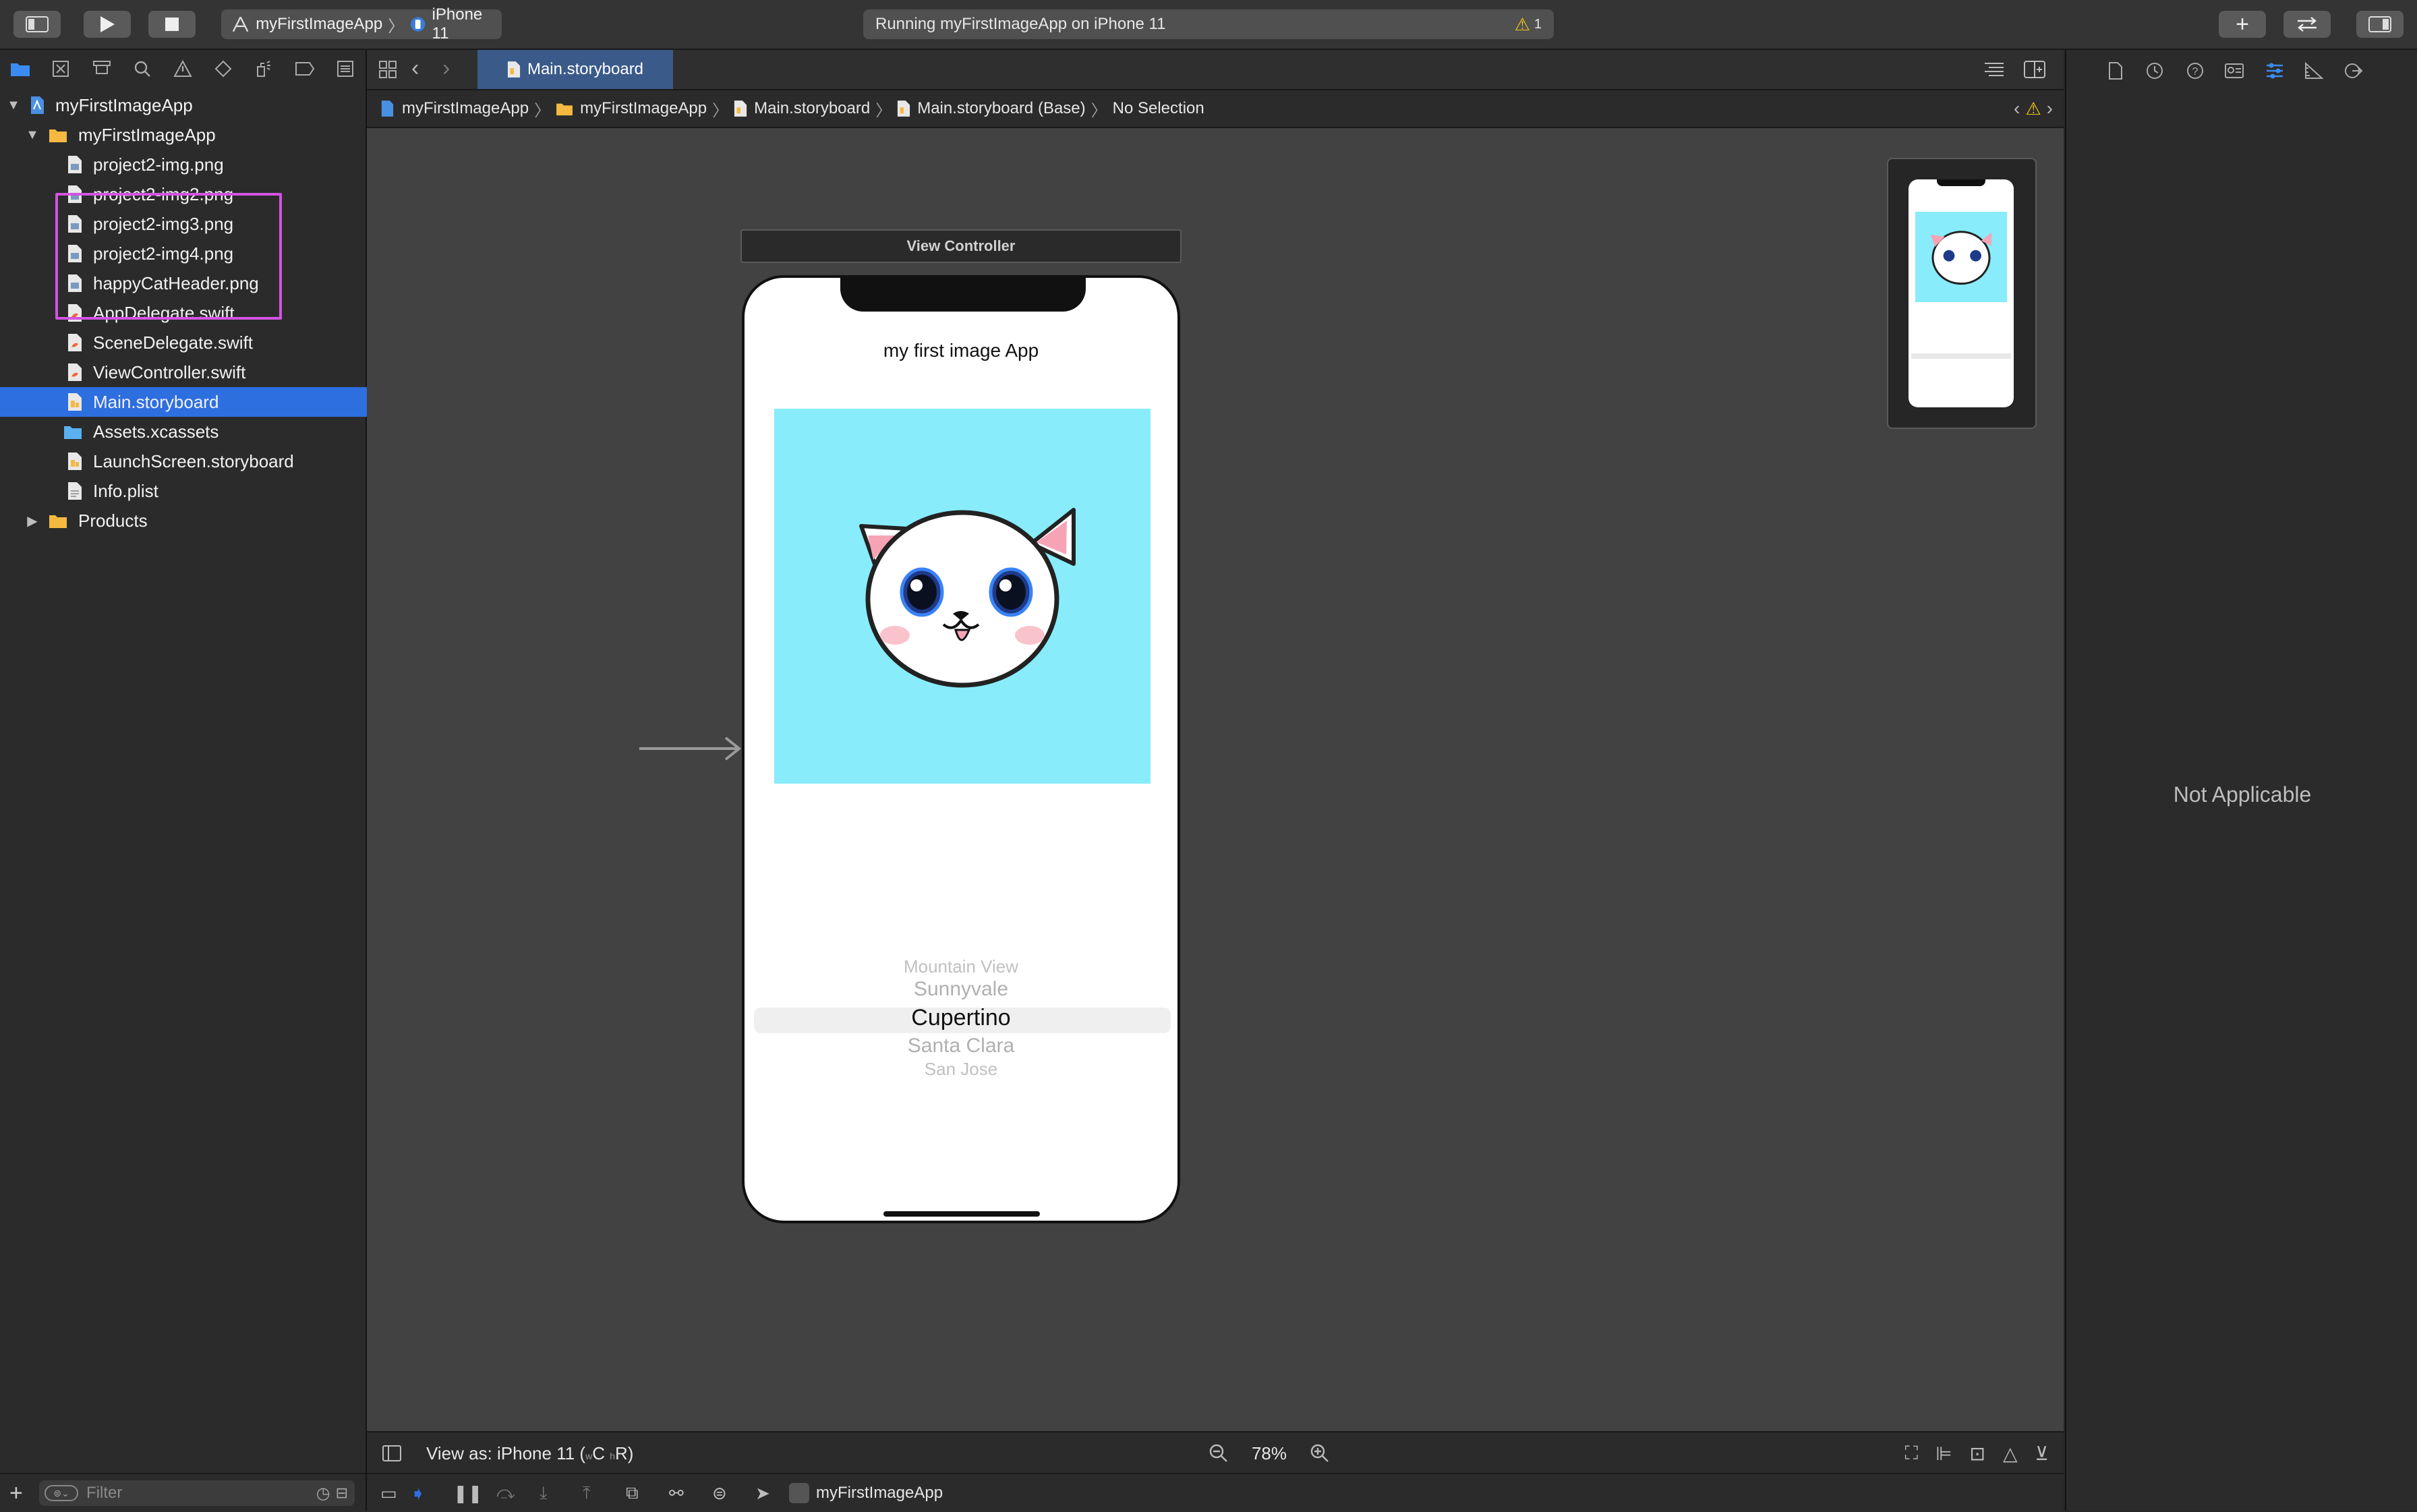 The height and width of the screenshot is (1512, 2417). What do you see at coordinates (185, 105) in the screenshot?
I see `tree-row-project: ▼ myFirstImageApp` at bounding box center [185, 105].